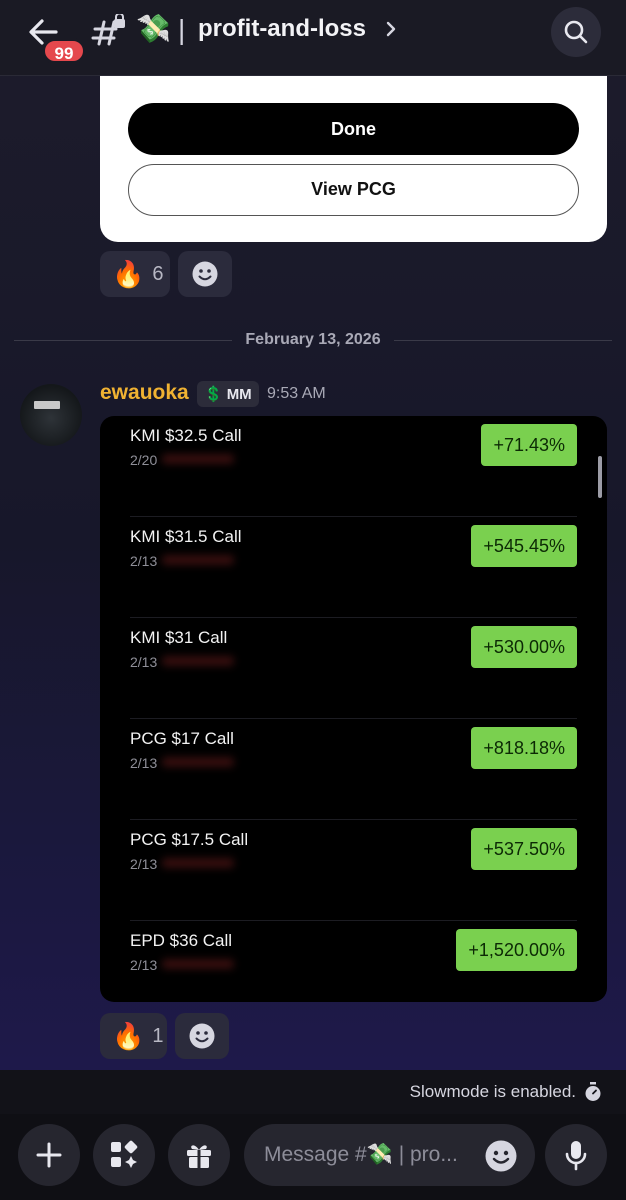  Describe the element at coordinates (282, 29) in the screenshot. I see `channel-name: profit-and-loss` at that location.